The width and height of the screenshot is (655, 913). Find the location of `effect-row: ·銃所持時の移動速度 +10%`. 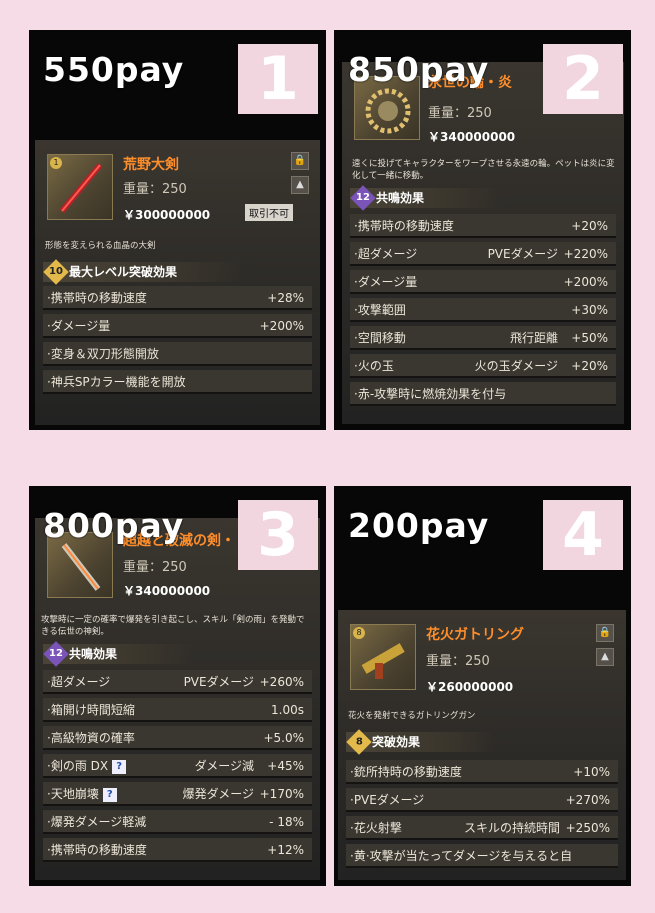

effect-row: ·銃所持時の移動速度 +10% is located at coordinates (482, 772).